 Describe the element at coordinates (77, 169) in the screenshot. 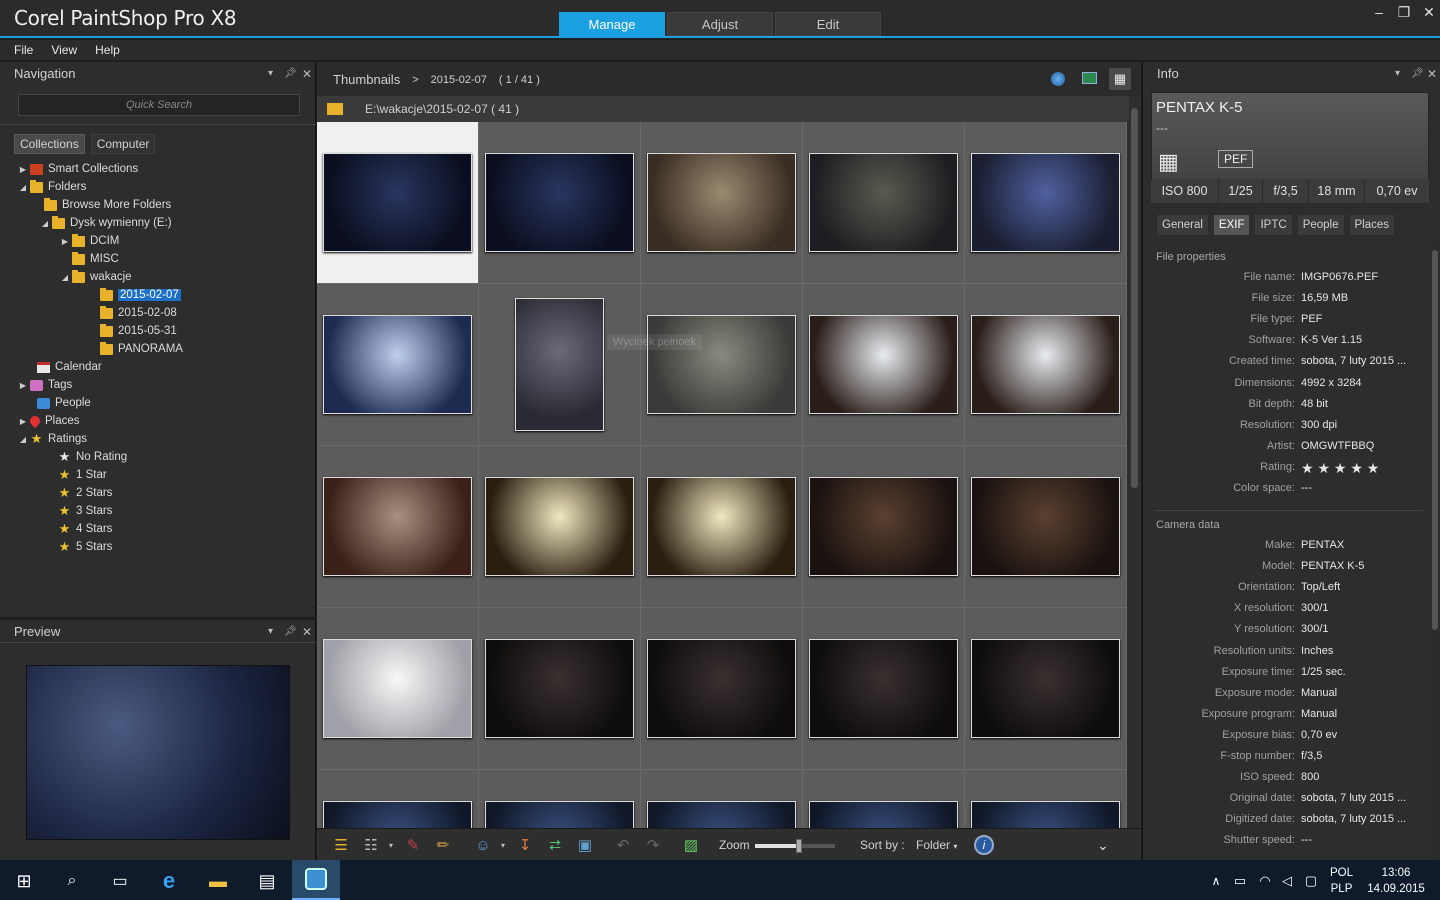

I see `tree-smart-collections: ▶ Smart Collections` at that location.